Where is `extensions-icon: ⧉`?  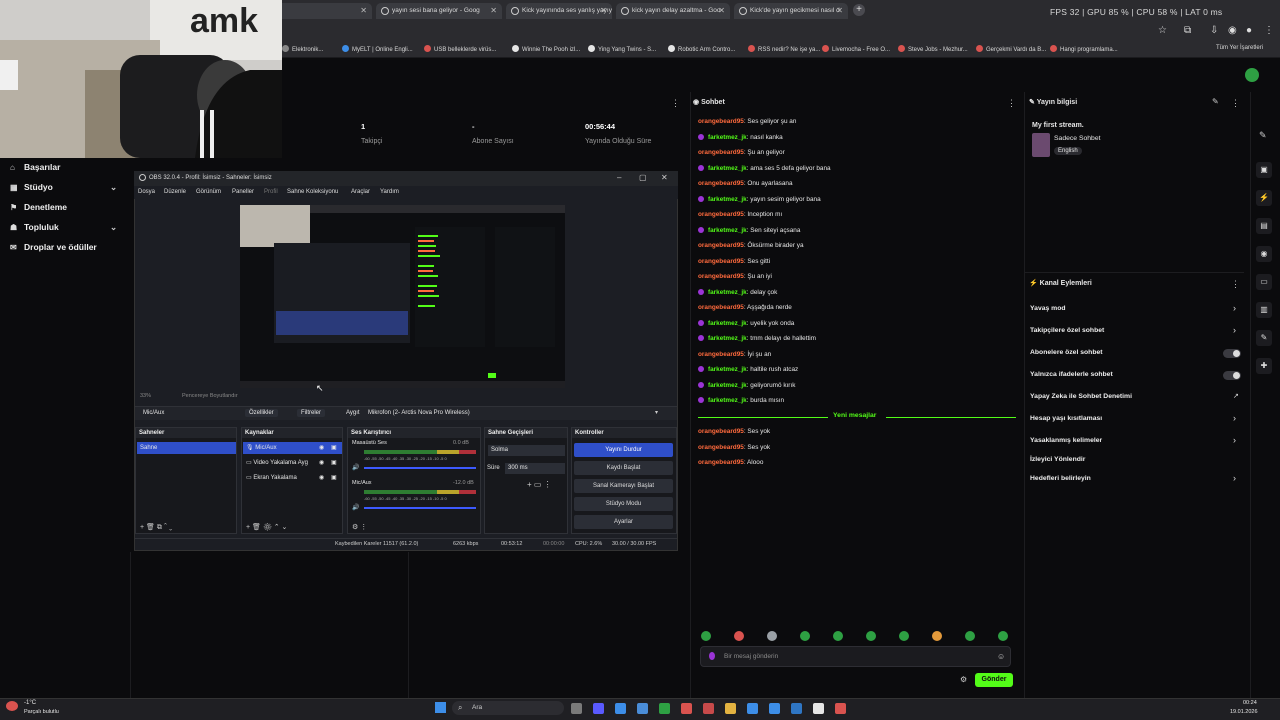
extensions-icon: ⧉ is located at coordinates (1187, 30).